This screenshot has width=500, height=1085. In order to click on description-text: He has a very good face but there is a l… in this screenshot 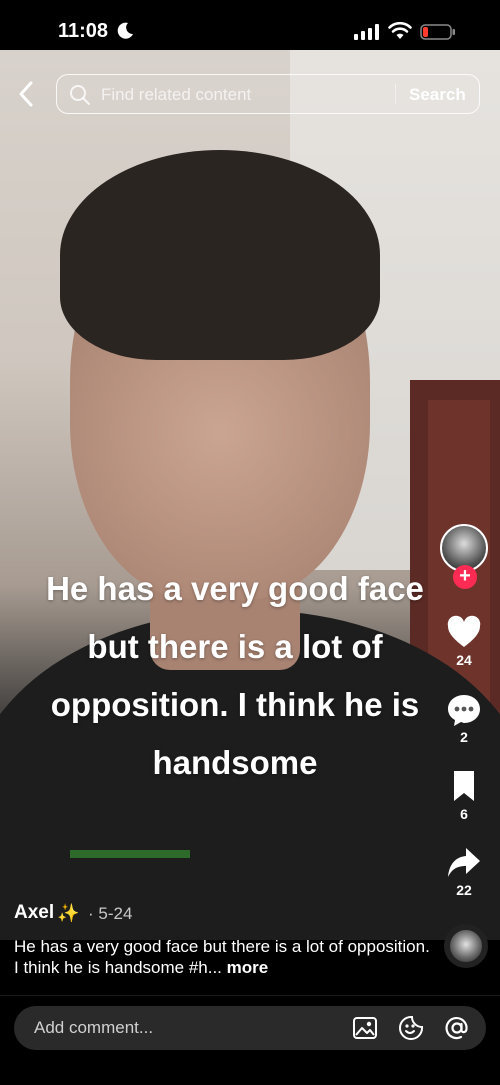, I will do `click(222, 957)`.